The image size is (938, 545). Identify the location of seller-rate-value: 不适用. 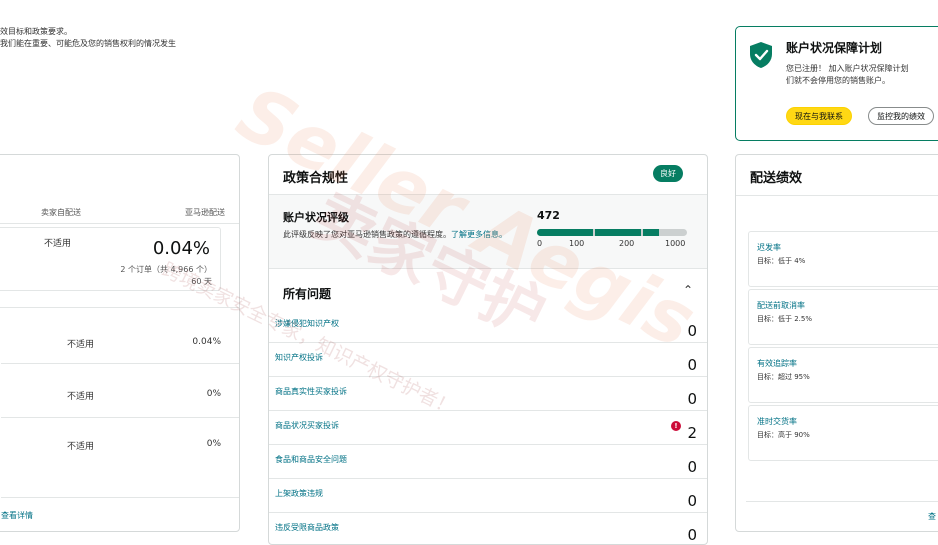
(58, 244).